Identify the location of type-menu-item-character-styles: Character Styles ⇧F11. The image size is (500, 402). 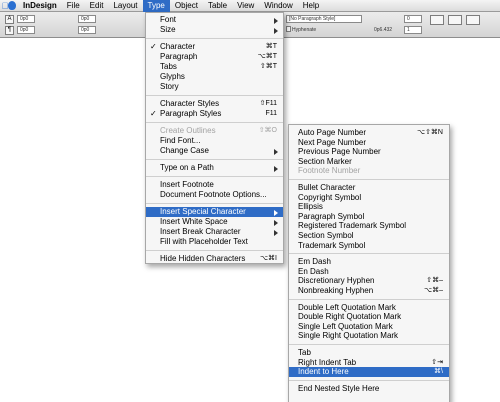
(214, 104).